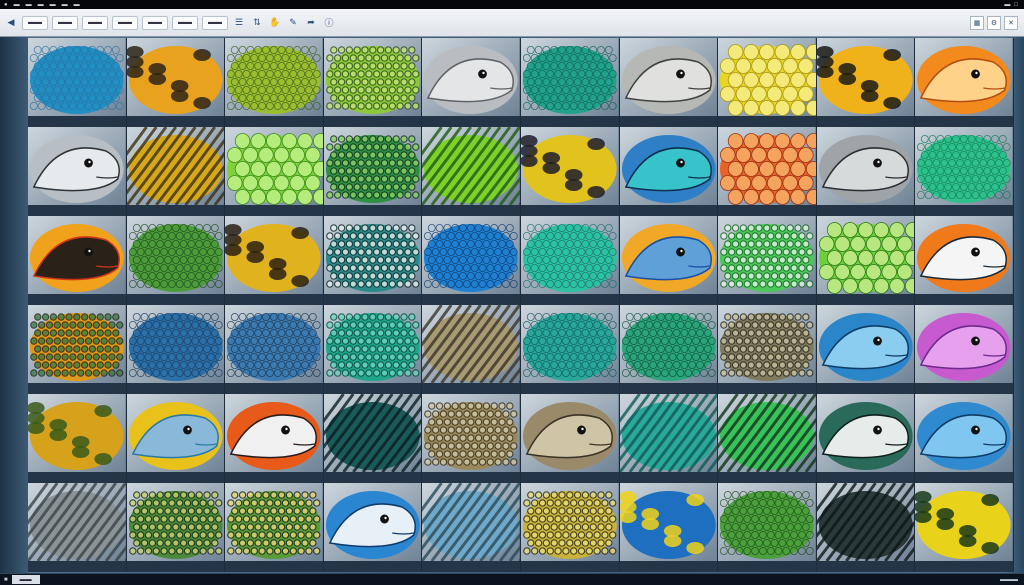 The width and height of the screenshot is (1024, 585). Describe the element at coordinates (293, 23) in the screenshot. I see `pen-icon: ✎` at that location.